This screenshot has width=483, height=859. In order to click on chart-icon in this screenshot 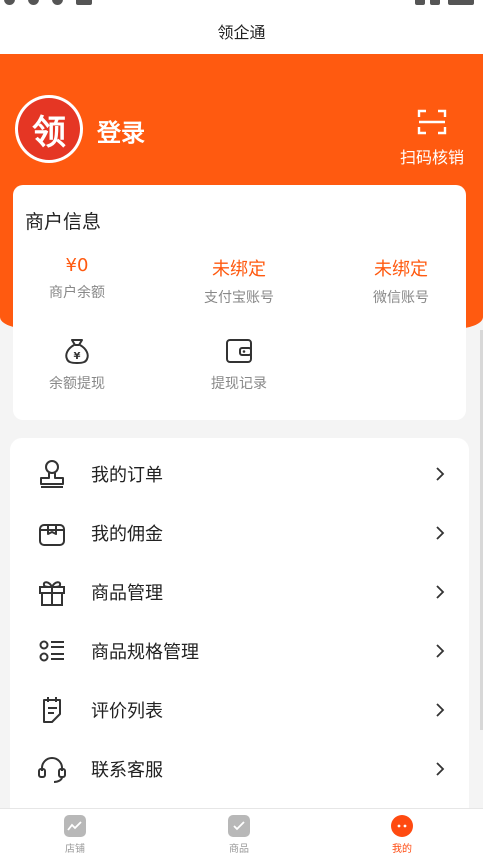, I will do `click(75, 826)`.